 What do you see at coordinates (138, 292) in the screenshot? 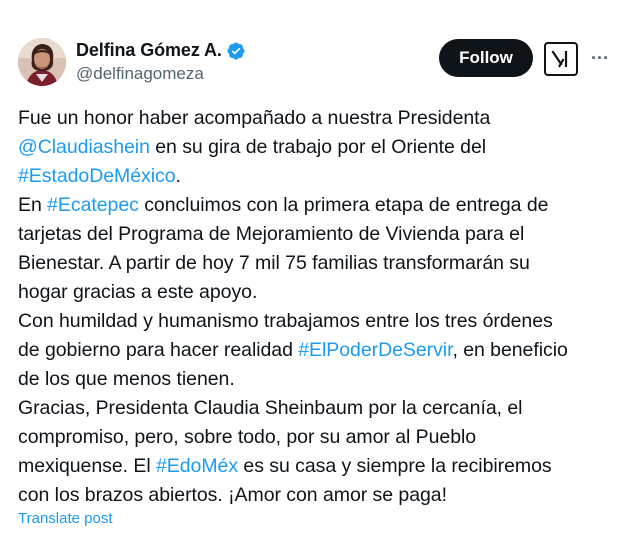
I see `post-text-segment: hogar gracias a este apoyo.` at bounding box center [138, 292].